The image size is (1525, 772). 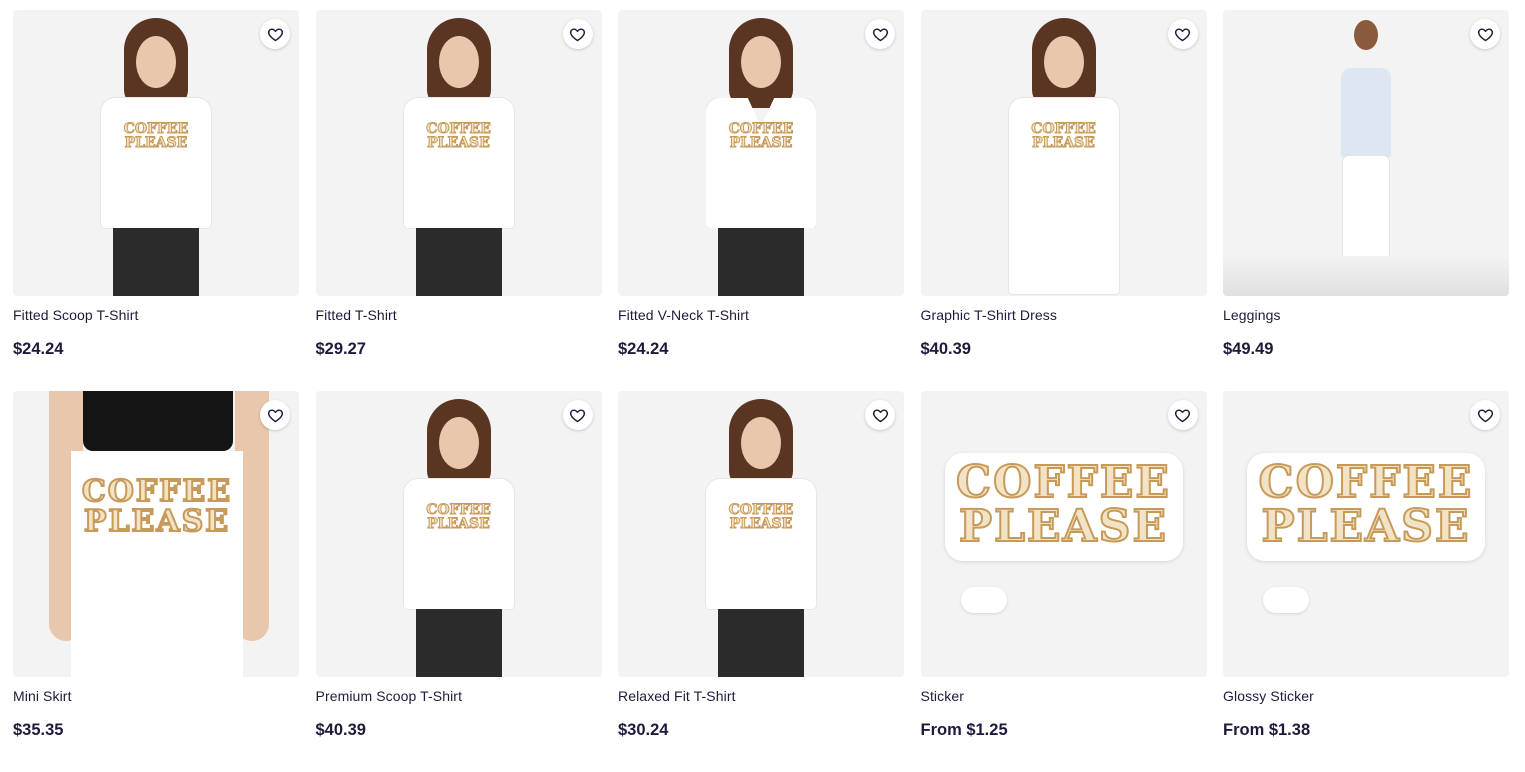 I want to click on product-card: COFFEE PLEASE Mini Skirt $35.35, so click(x=156, y=581).